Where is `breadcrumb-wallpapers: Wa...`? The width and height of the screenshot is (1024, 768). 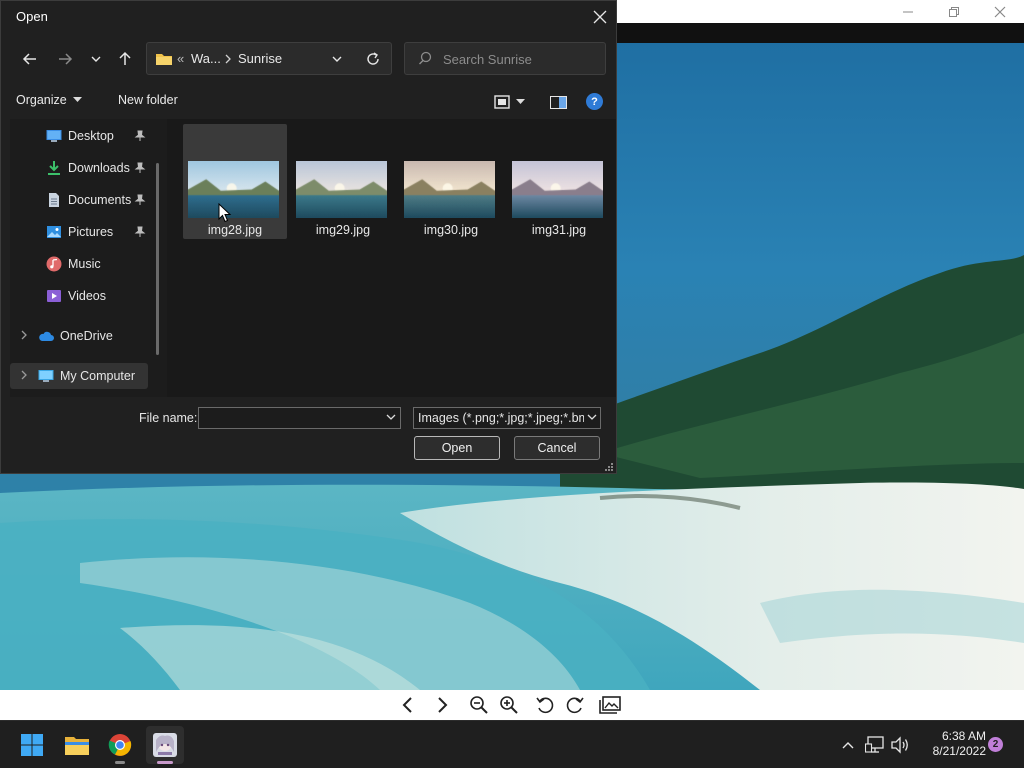
breadcrumb-wallpapers: Wa... is located at coordinates (206, 58).